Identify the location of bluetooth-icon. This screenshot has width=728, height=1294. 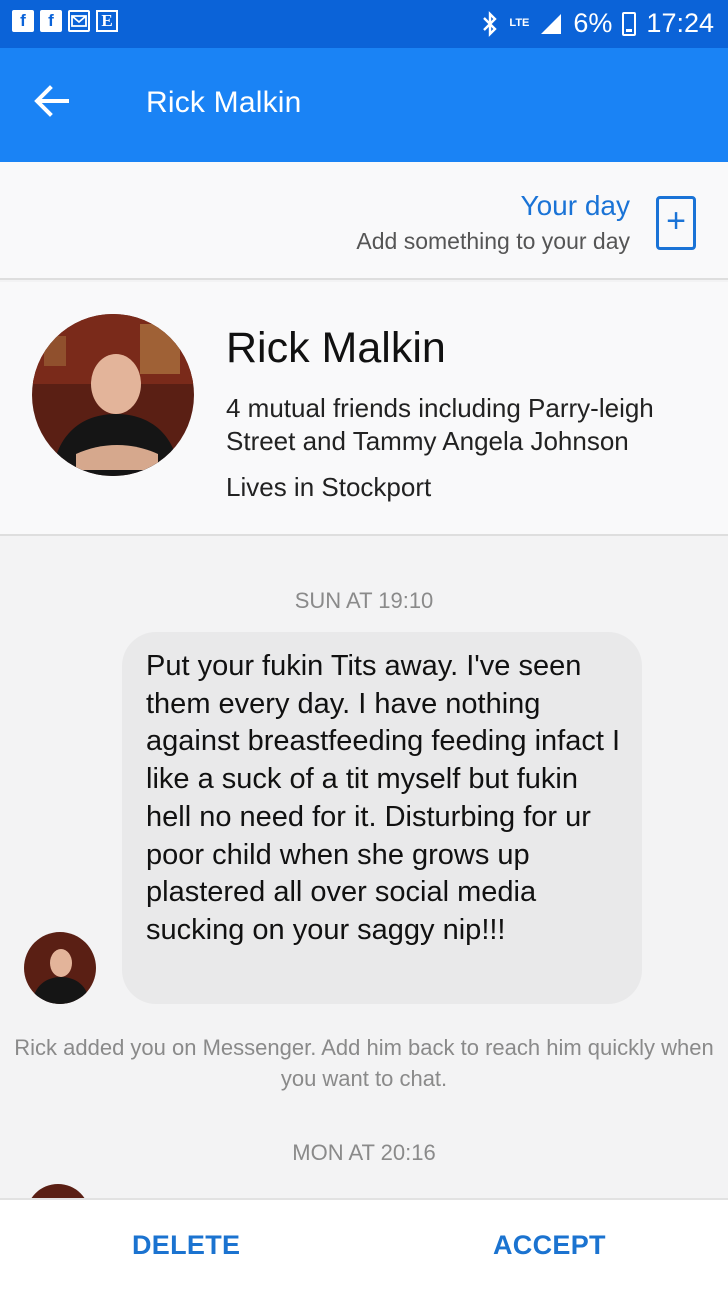
(490, 23).